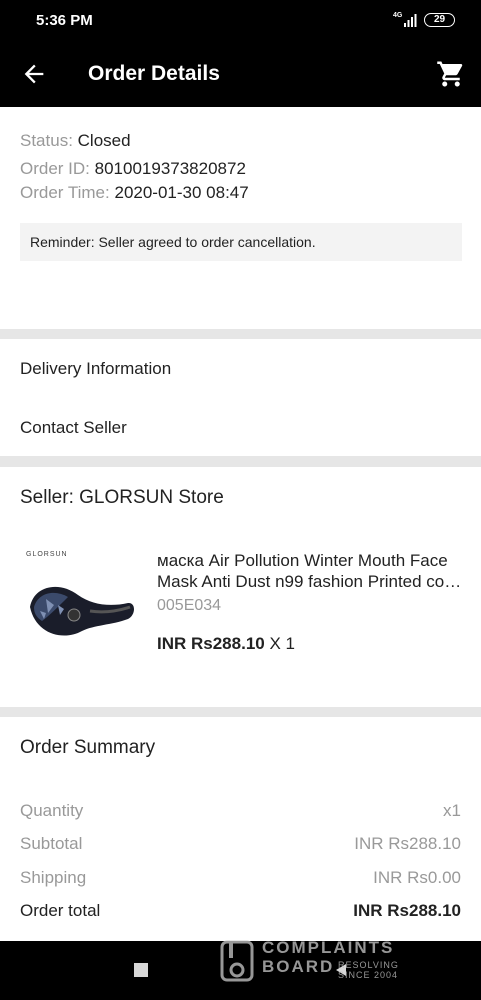  I want to click on watermark-line1: COMPLAINTS, so click(328, 947).